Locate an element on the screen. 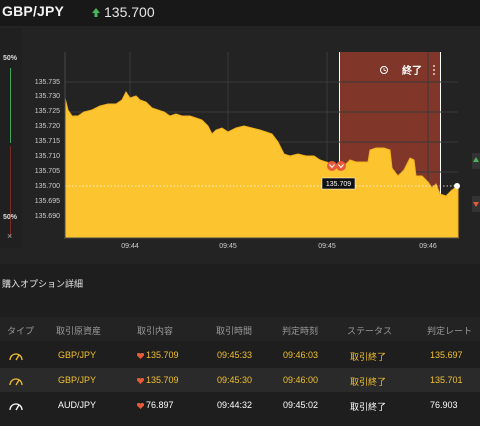 This screenshot has height=426, width=480. row-judge: 09:46:00 is located at coordinates (301, 380).